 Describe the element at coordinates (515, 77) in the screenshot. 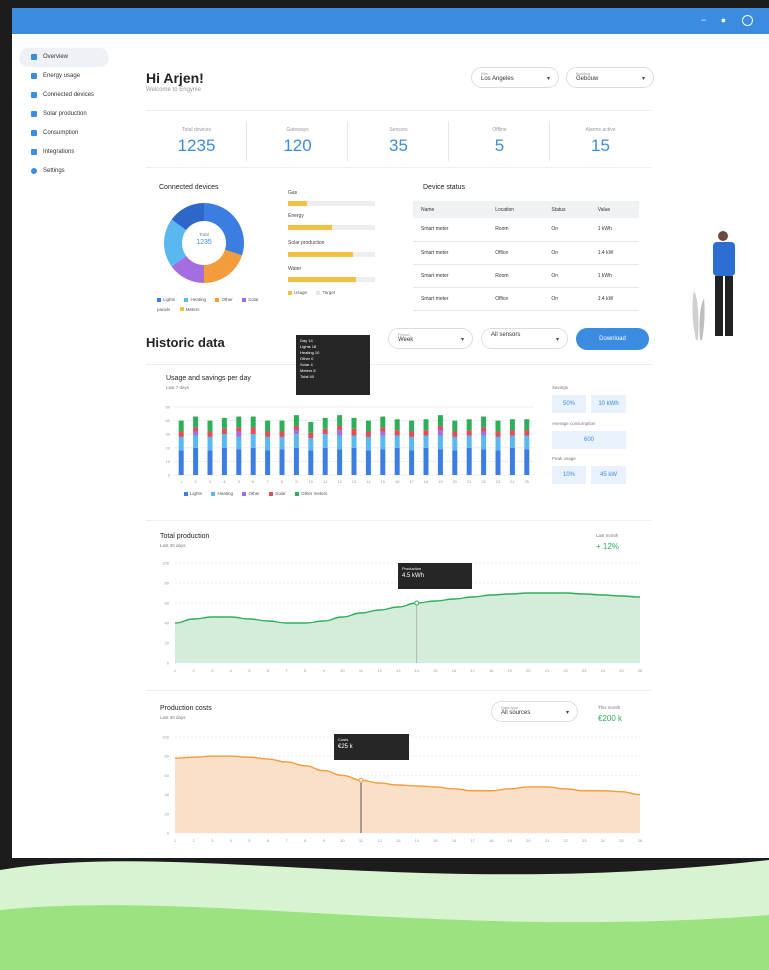

I see `site-select: Site Los Angeles ▾` at that location.